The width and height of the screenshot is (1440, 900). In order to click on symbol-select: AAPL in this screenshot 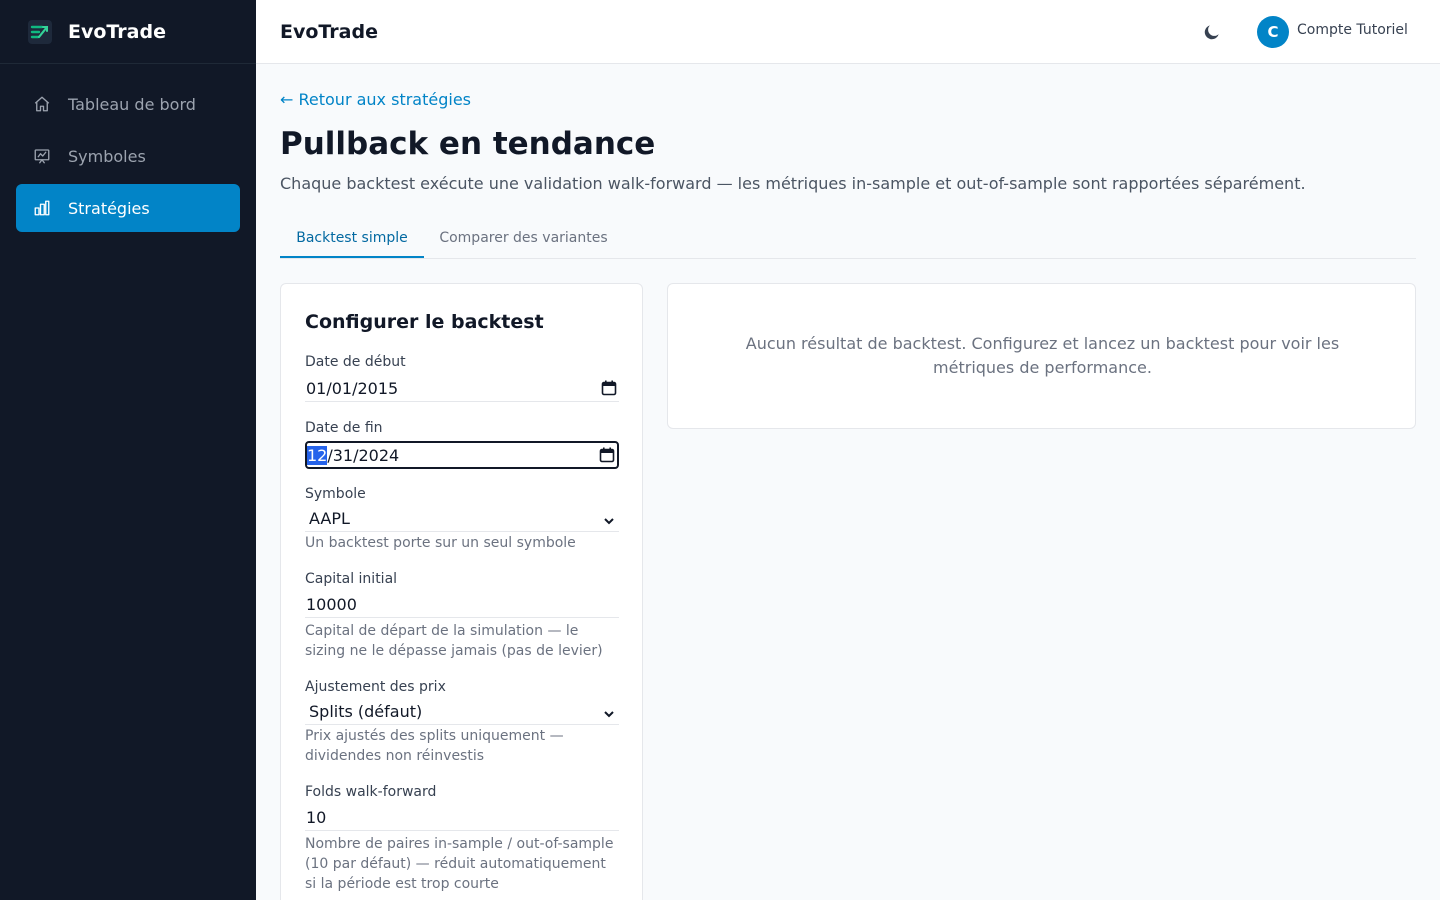, I will do `click(462, 518)`.